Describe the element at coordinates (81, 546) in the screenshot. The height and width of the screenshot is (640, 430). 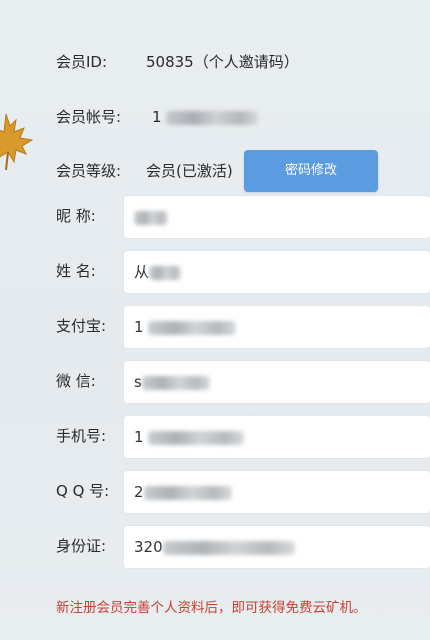
I see `id-card-label: 身份证:` at that location.